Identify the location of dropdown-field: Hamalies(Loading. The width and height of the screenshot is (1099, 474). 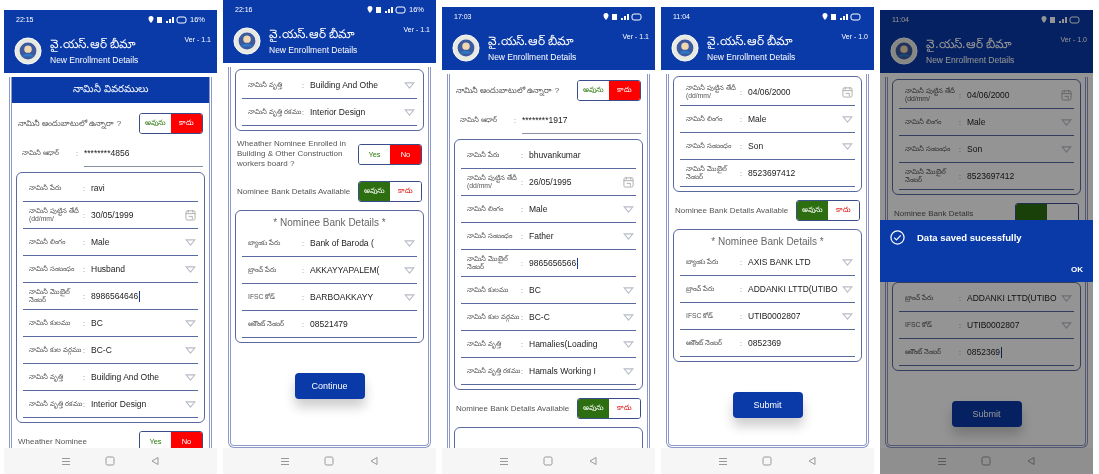
(581, 344).